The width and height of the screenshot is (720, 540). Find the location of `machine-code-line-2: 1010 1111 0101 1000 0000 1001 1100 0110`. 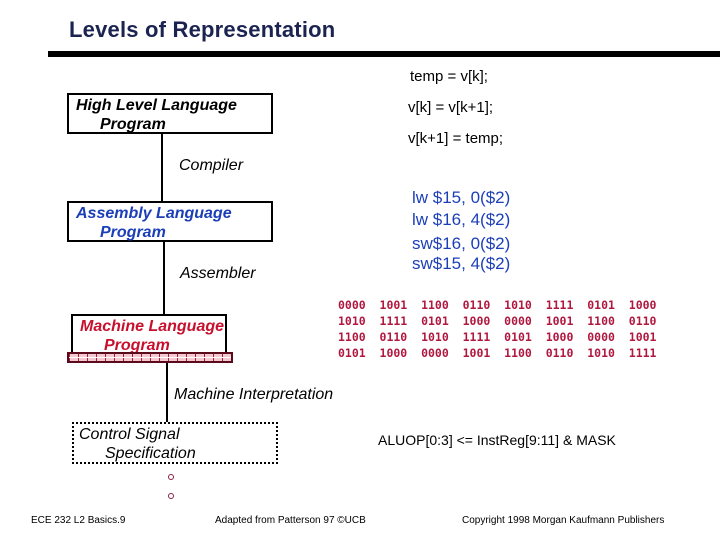

machine-code-line-2: 1010 1111 0101 1000 0000 1001 1100 0110 is located at coordinates (497, 321).